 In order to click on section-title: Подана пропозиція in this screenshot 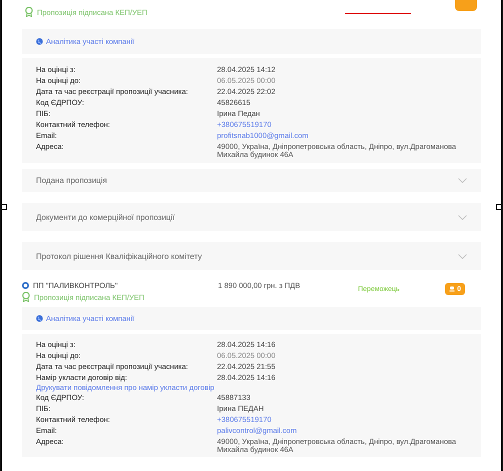, I will do `click(71, 180)`.